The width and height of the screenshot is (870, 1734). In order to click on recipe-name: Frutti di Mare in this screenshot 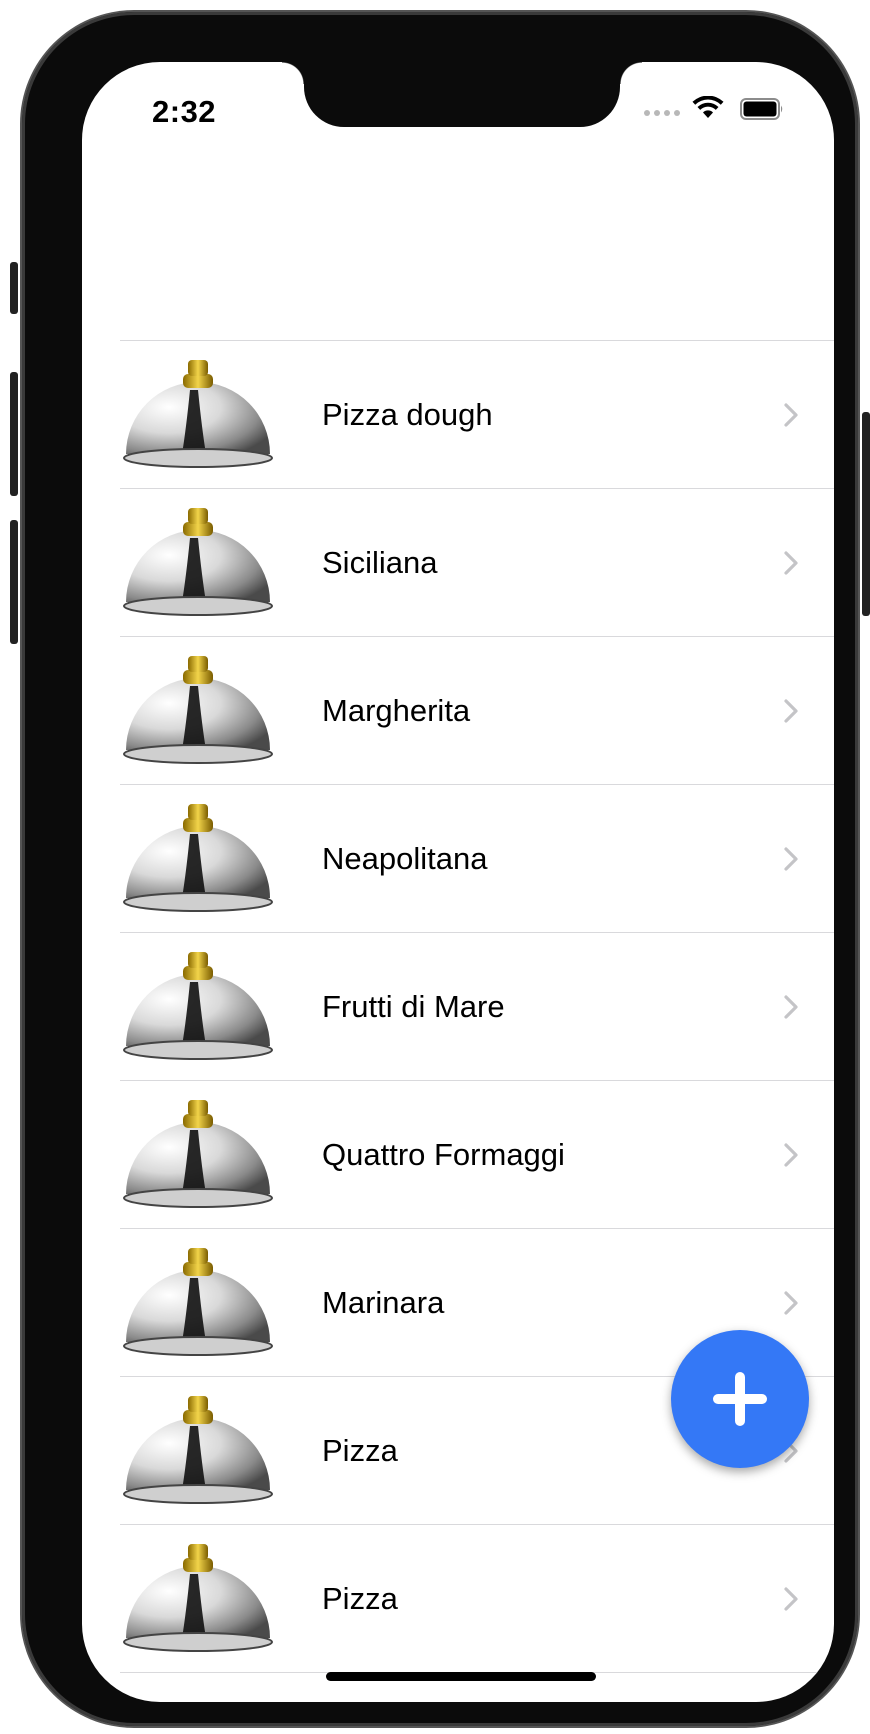, I will do `click(413, 1006)`.